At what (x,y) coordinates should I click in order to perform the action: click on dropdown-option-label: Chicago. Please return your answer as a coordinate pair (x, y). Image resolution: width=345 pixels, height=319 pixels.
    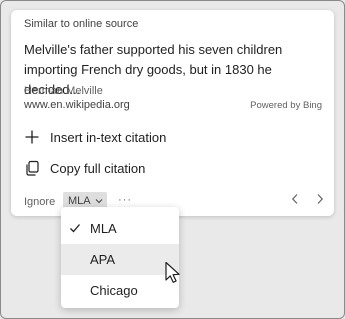
    Looking at the image, I should click on (114, 290).